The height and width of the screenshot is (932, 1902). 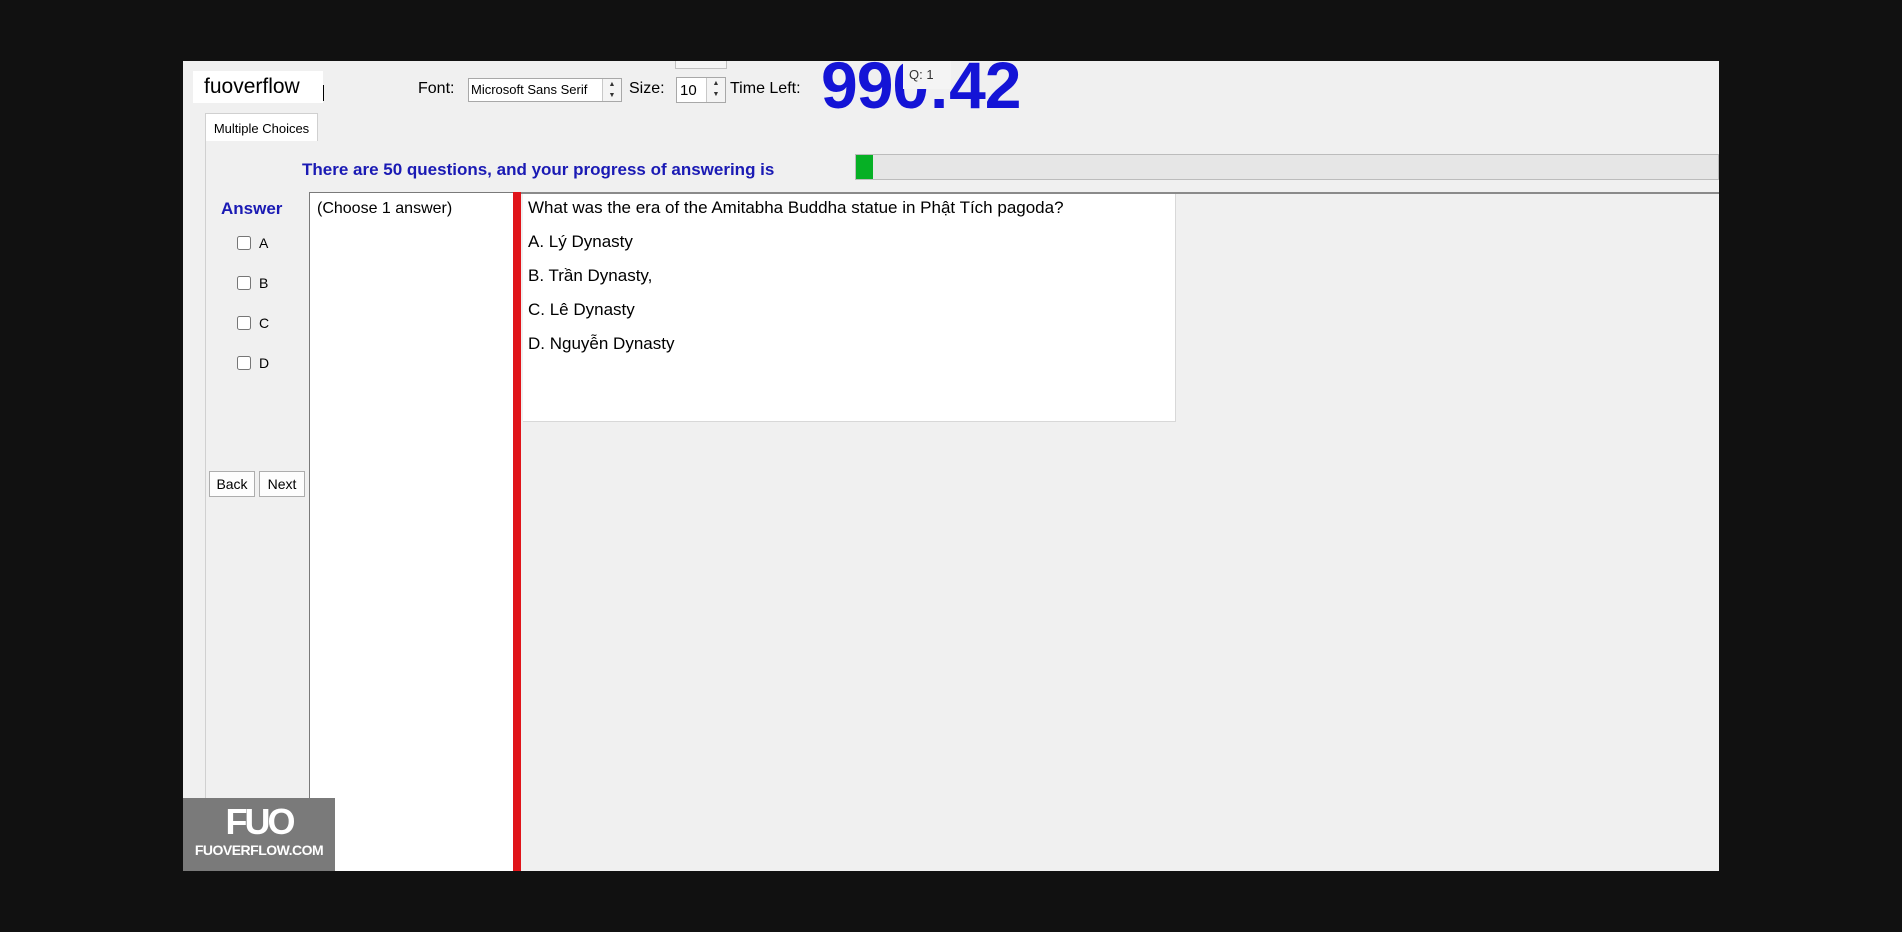 What do you see at coordinates (590, 275) in the screenshot?
I see `question-answer-b: B. Trần Dynasty,` at bounding box center [590, 275].